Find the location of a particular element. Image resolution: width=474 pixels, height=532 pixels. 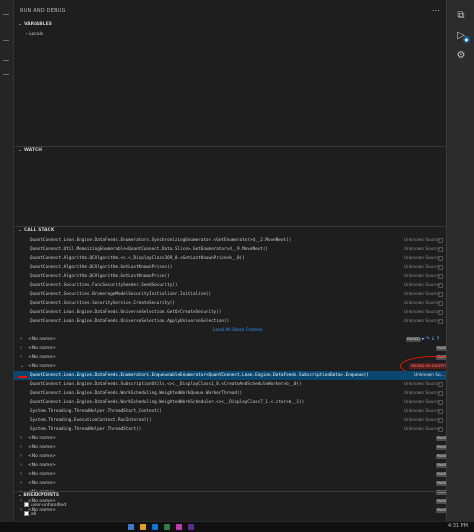

ellipsis-icon: ⋯ is located at coordinates (436, 10).